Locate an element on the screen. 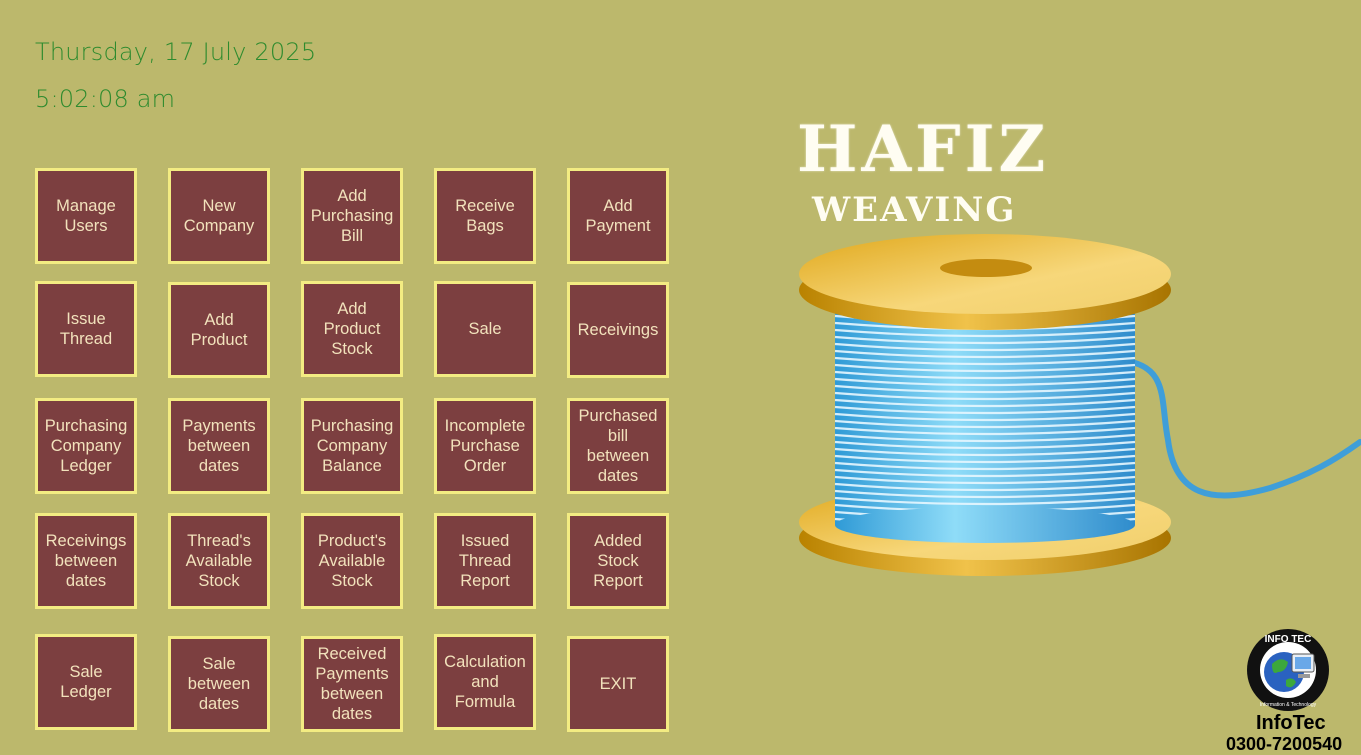  current-date: Thursday, 17 July 2025 is located at coordinates (176, 52).